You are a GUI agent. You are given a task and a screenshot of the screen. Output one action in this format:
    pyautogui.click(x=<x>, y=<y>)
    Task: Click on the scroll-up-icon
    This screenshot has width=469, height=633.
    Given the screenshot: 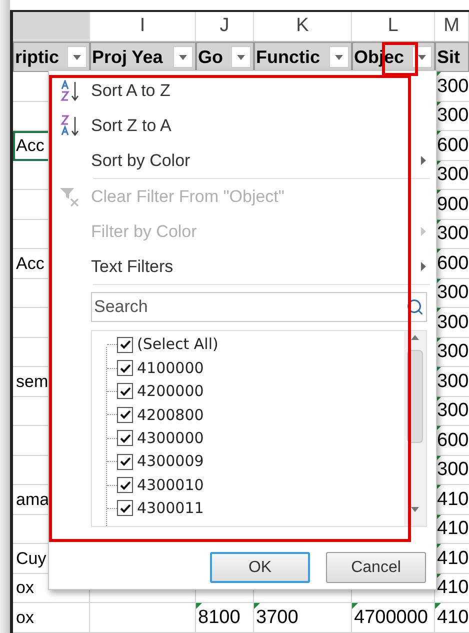 What is the action you would take?
    pyautogui.click(x=415, y=337)
    